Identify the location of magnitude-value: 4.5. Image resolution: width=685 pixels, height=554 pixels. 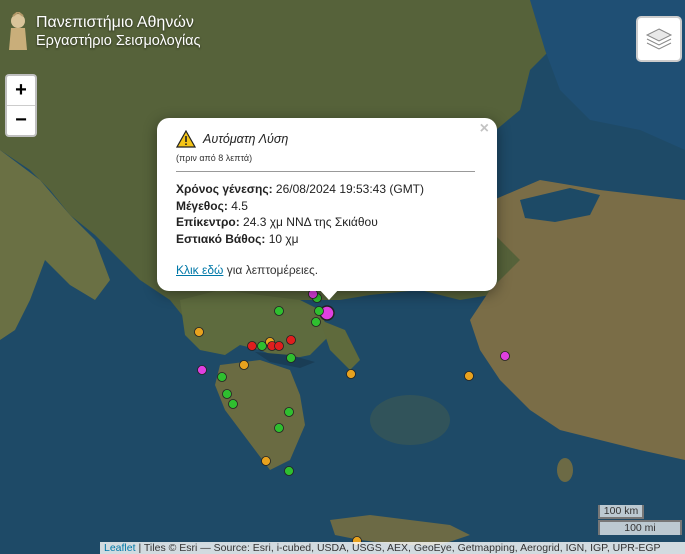
(239, 205).